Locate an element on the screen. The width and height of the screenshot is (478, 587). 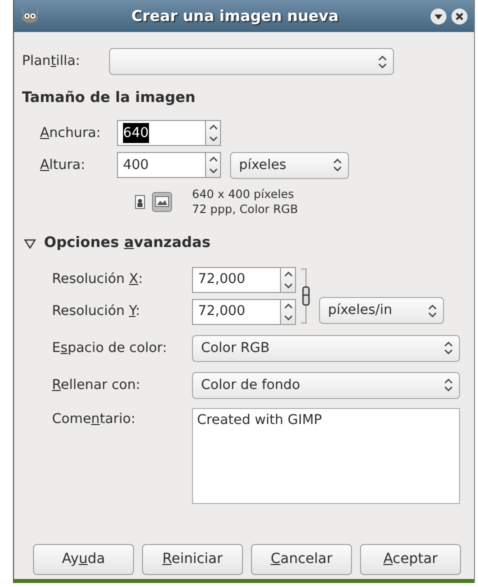
field-label: Resolución X: is located at coordinates (98, 280).